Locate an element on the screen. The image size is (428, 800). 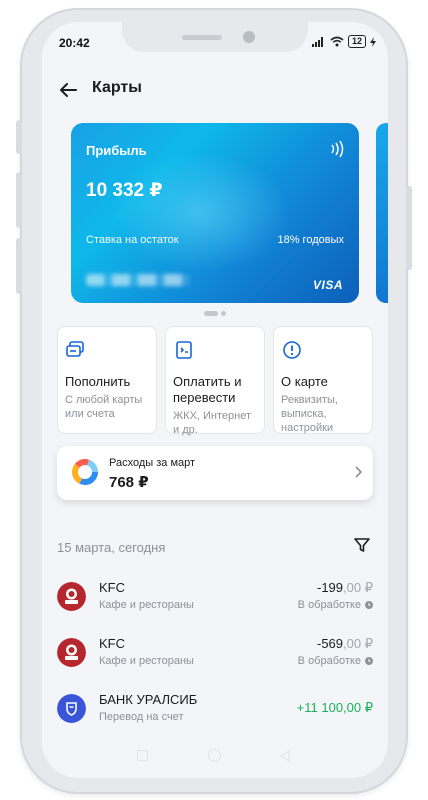
transaction-amount: -199,00 ₽ is located at coordinates (345, 588).